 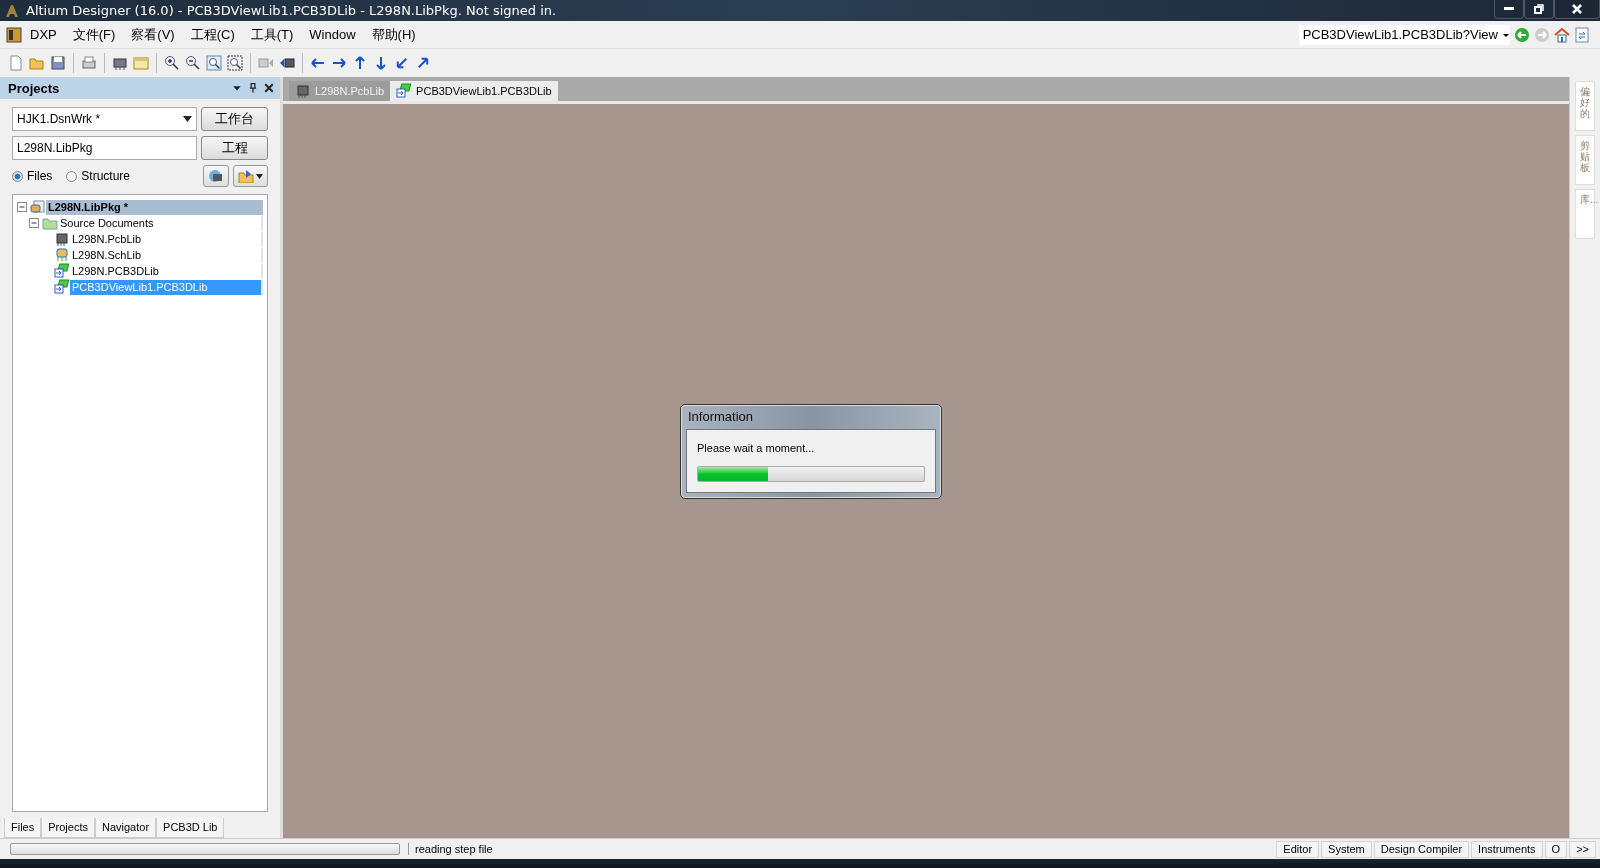 I want to click on menu-item: 工程(C), so click(x=212, y=34).